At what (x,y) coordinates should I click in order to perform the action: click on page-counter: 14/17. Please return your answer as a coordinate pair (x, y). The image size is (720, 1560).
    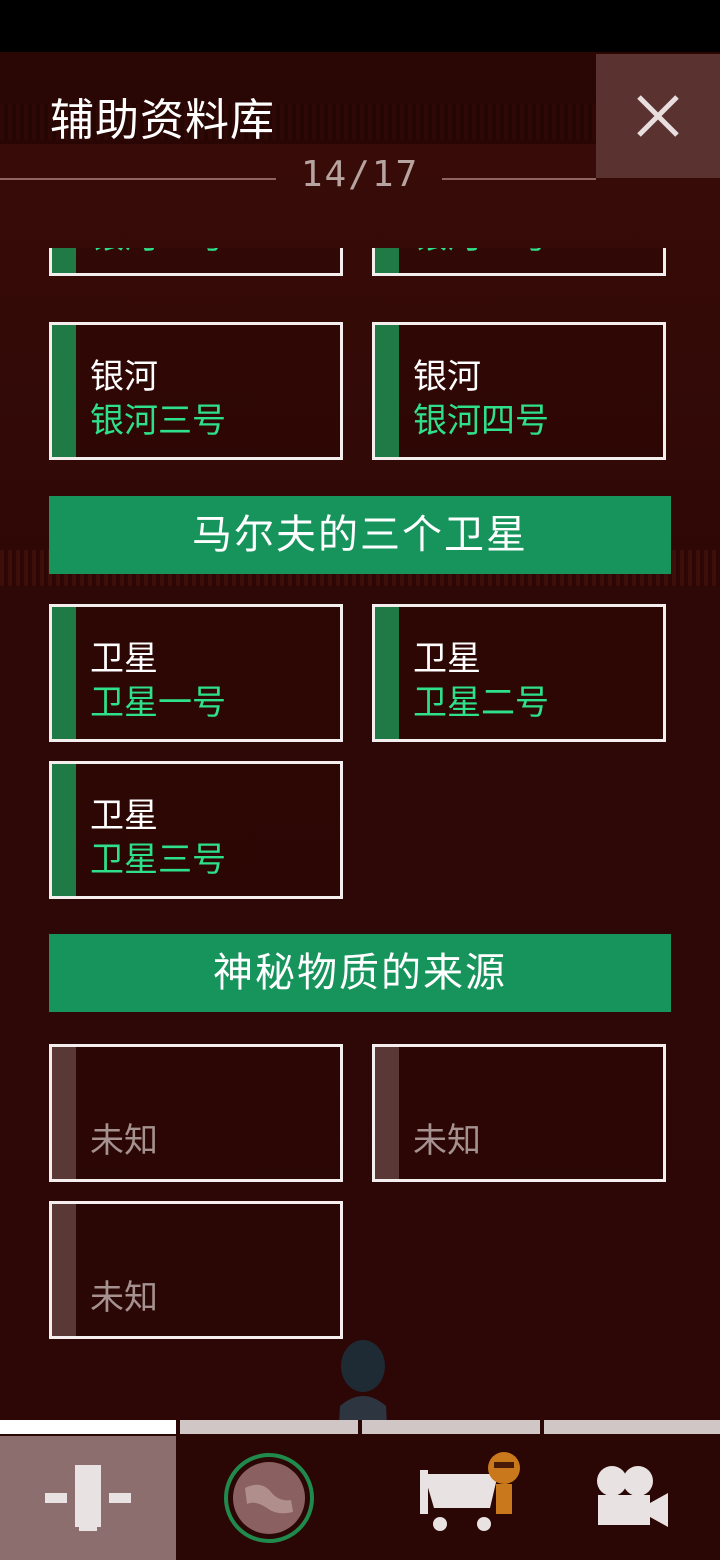
    Looking at the image, I should click on (360, 174).